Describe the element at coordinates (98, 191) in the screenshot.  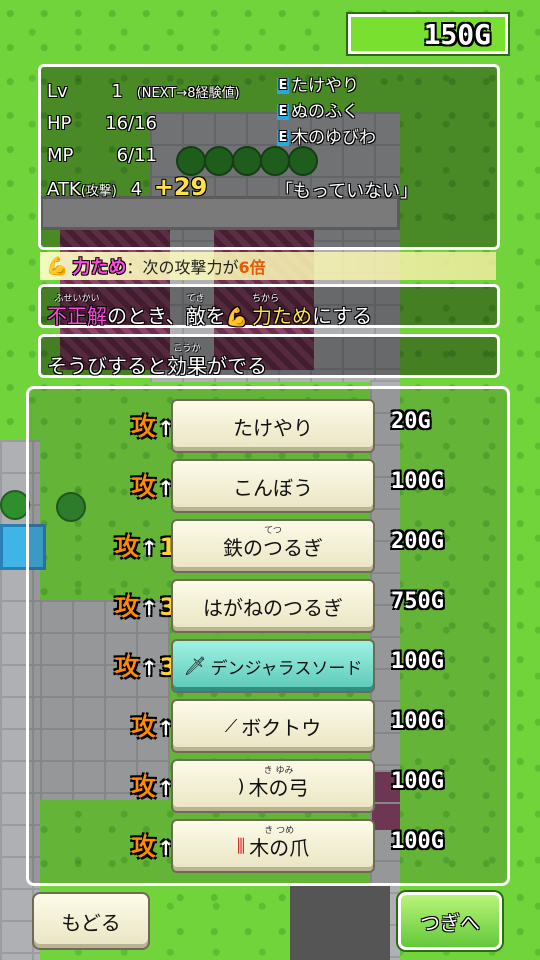
I see `atk-sub: (攻撃)` at that location.